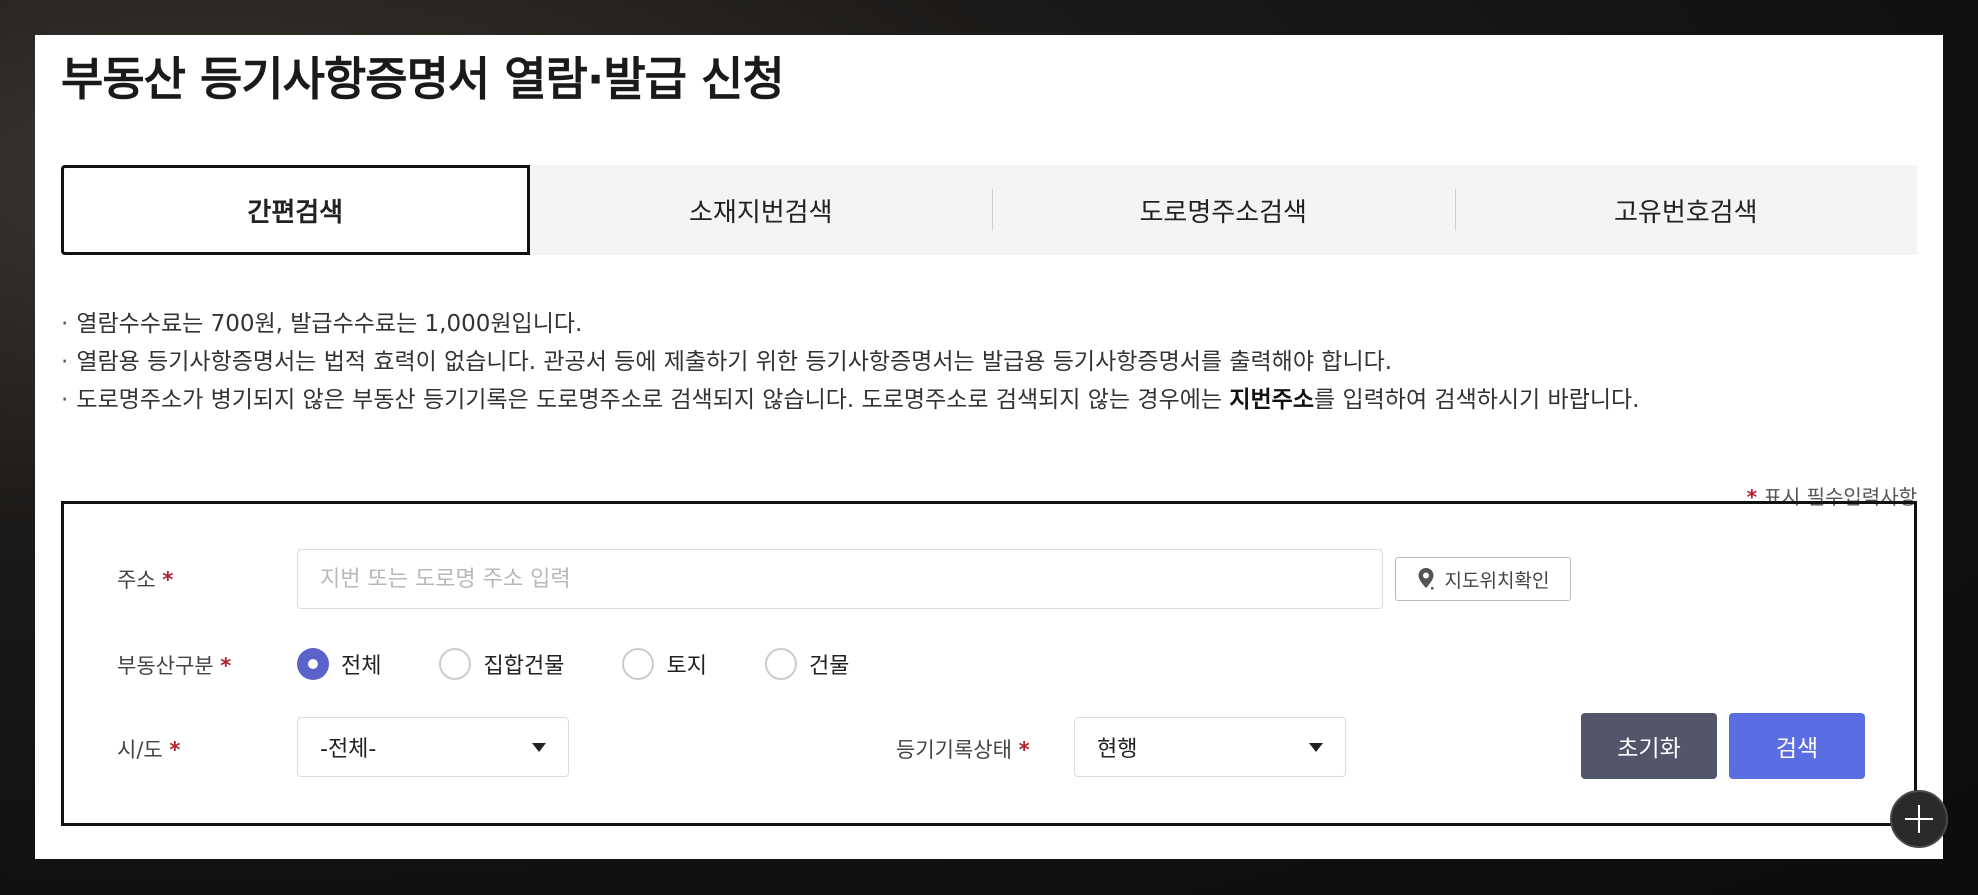 This screenshot has height=895, width=1978. I want to click on search-button: 검색, so click(1797, 746).